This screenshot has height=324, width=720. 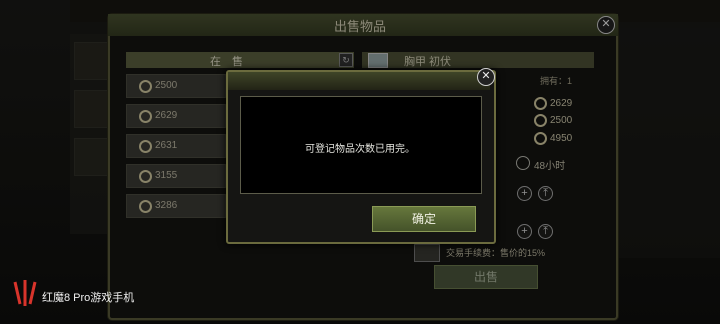 I want to click on confirm-button: 确定, so click(x=424, y=219).